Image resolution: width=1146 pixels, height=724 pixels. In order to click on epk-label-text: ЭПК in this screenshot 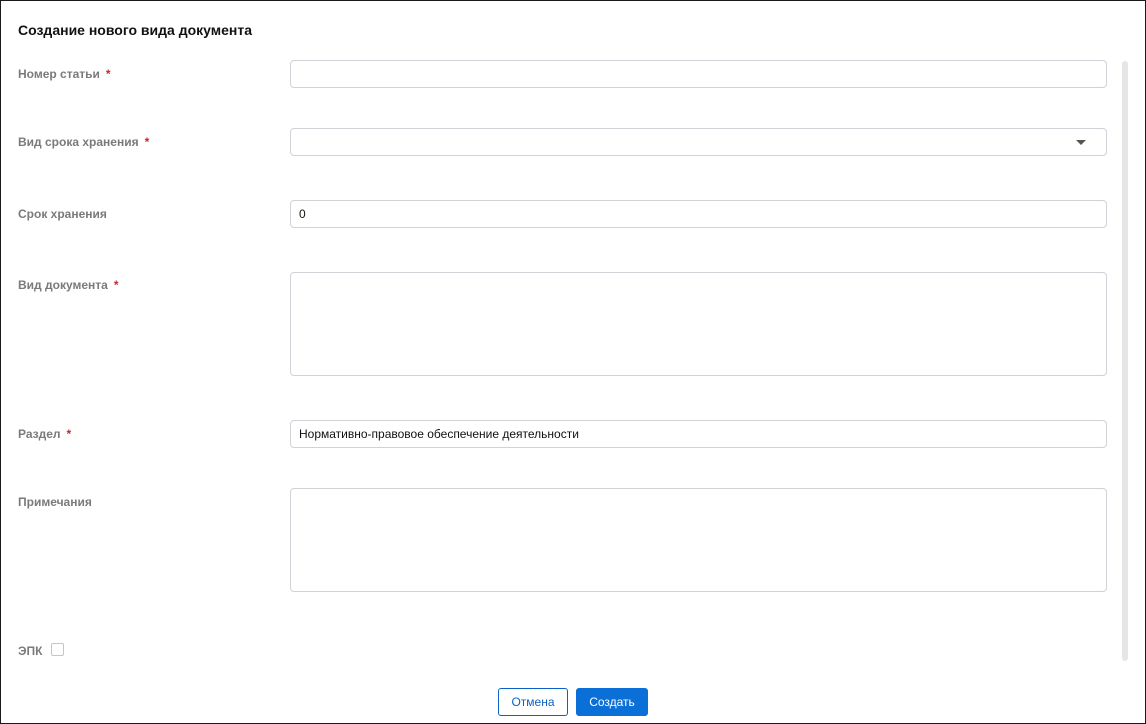, I will do `click(30, 651)`.